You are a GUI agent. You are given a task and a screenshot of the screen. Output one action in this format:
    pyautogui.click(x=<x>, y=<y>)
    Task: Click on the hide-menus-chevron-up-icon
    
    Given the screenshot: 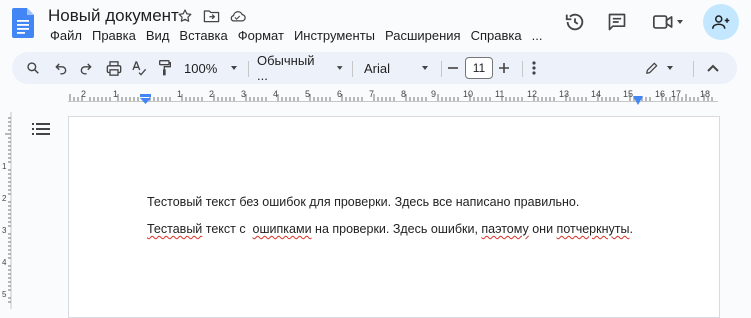 What is the action you would take?
    pyautogui.click(x=713, y=68)
    